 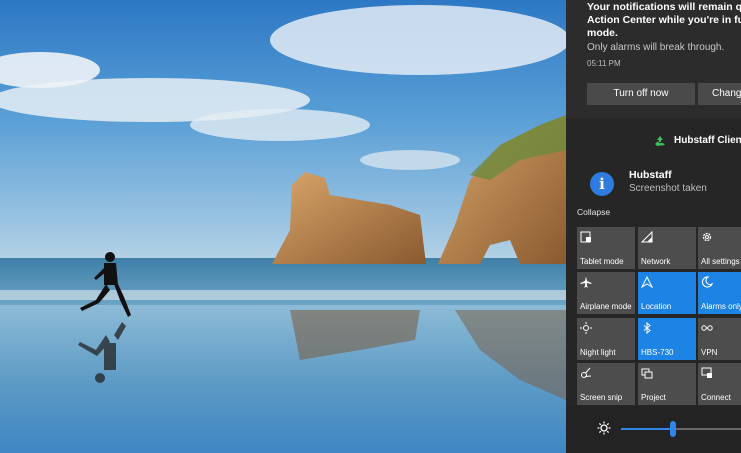 I want to click on quick-action-label: Connect, so click(x=716, y=397).